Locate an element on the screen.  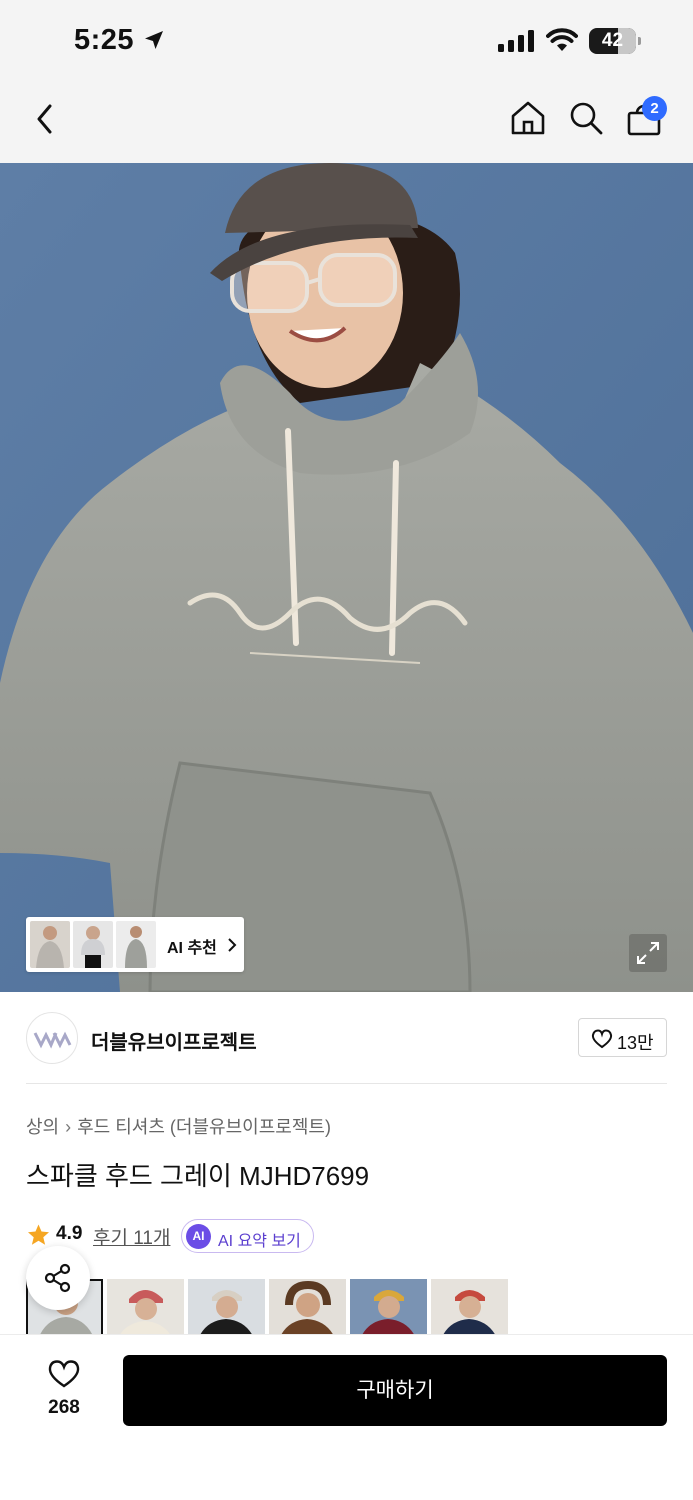
product-title: 스파클 후드 그레이 MJHD7699 is located at coordinates (198, 1176).